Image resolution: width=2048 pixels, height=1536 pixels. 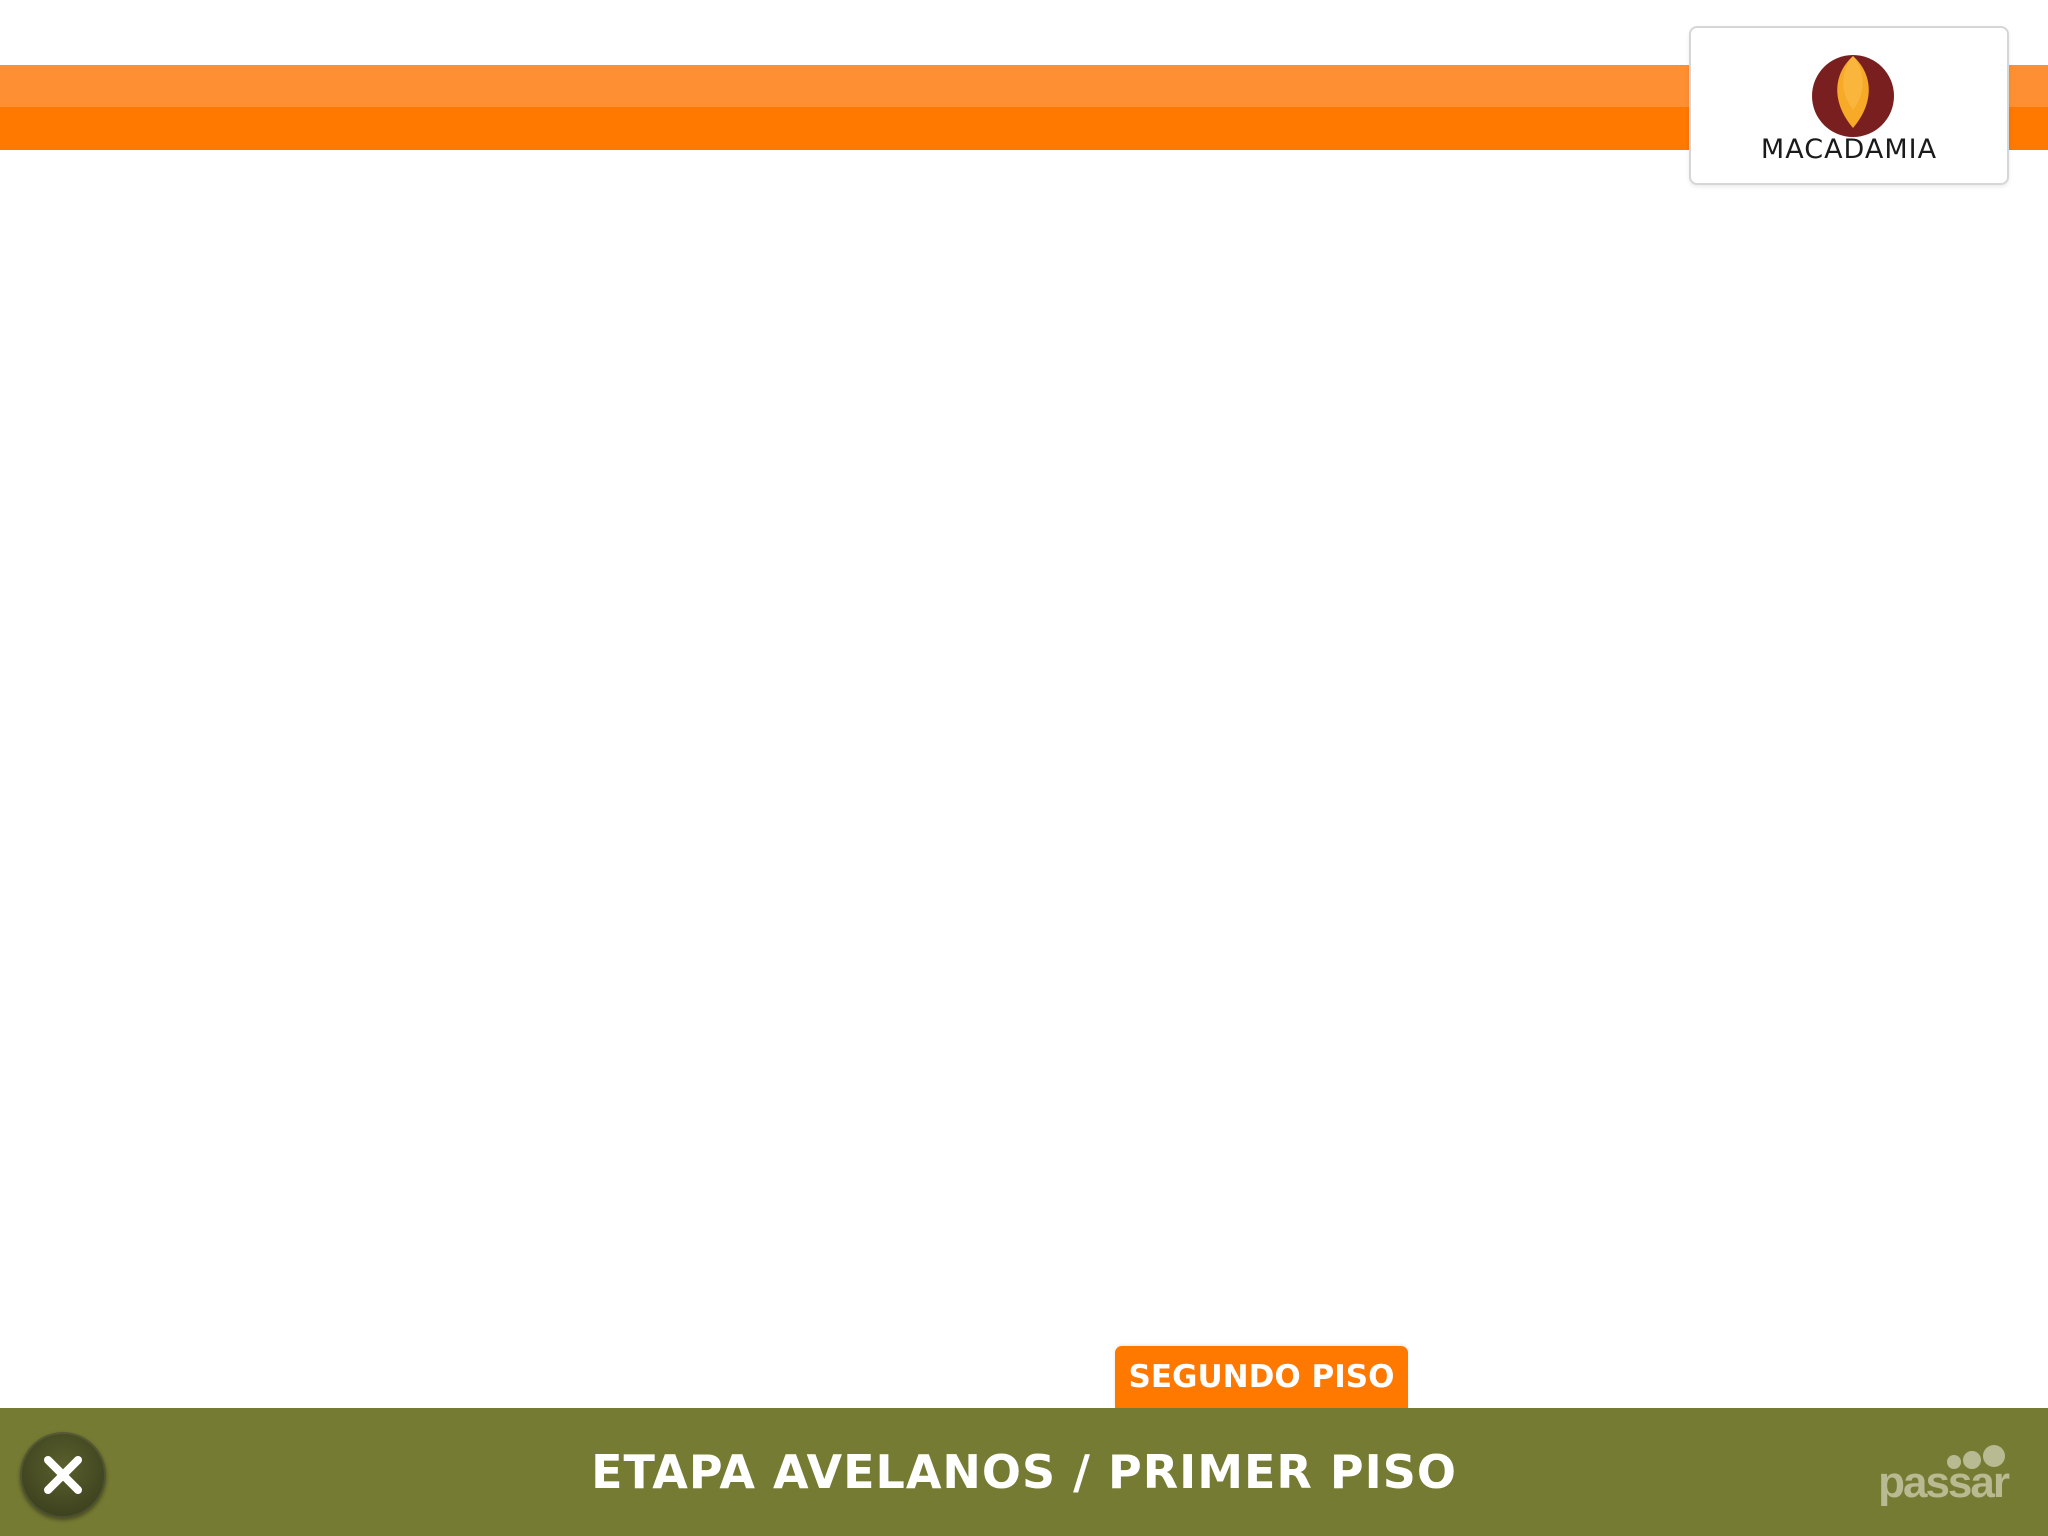 I want to click on close-button, so click(x=63, y=1475).